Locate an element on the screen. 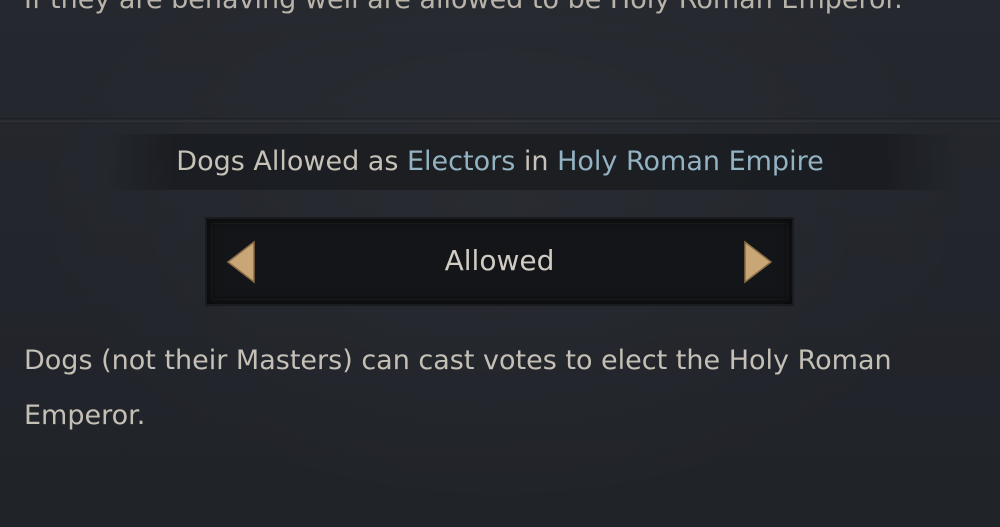  chevron-right-icon is located at coordinates (758, 262).